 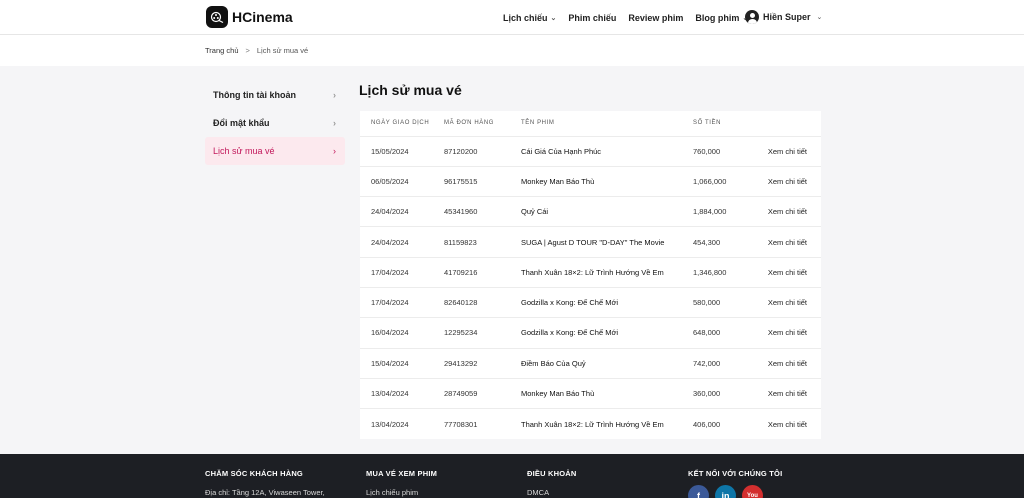 I want to click on nav-item-label: Review phim, so click(x=656, y=17).